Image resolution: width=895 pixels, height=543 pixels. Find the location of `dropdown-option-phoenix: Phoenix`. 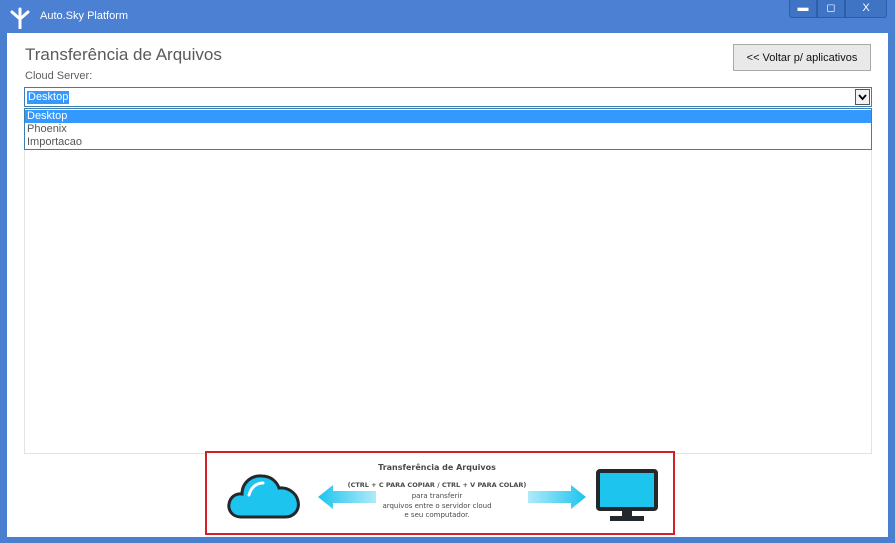

dropdown-option-phoenix: Phoenix is located at coordinates (448, 129).